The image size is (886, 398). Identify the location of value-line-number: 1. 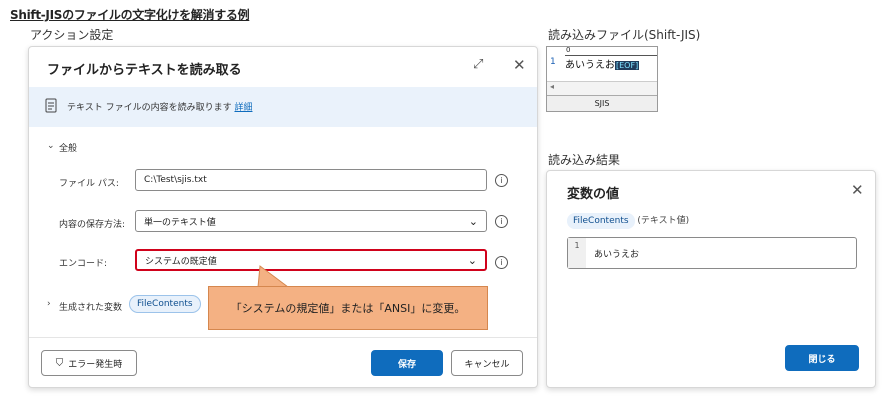
(577, 253).